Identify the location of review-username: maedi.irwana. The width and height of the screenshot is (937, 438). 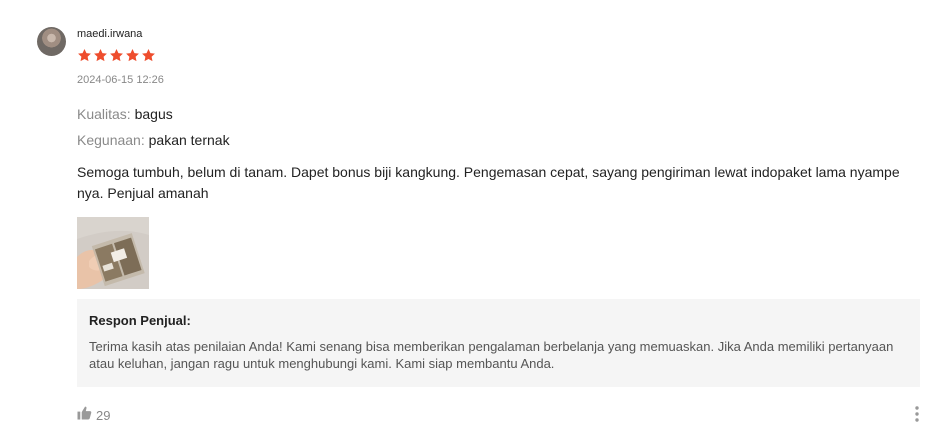
(109, 34).